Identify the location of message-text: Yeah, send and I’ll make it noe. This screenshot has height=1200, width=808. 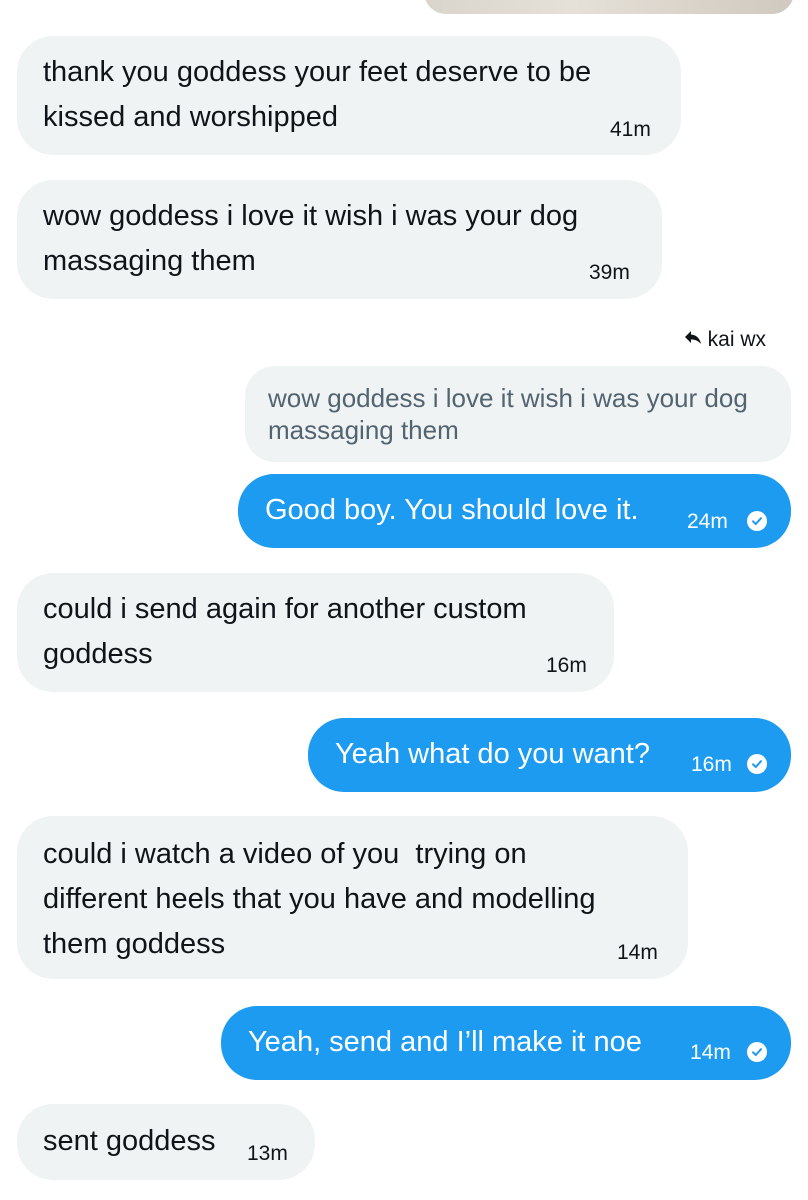
(445, 1042).